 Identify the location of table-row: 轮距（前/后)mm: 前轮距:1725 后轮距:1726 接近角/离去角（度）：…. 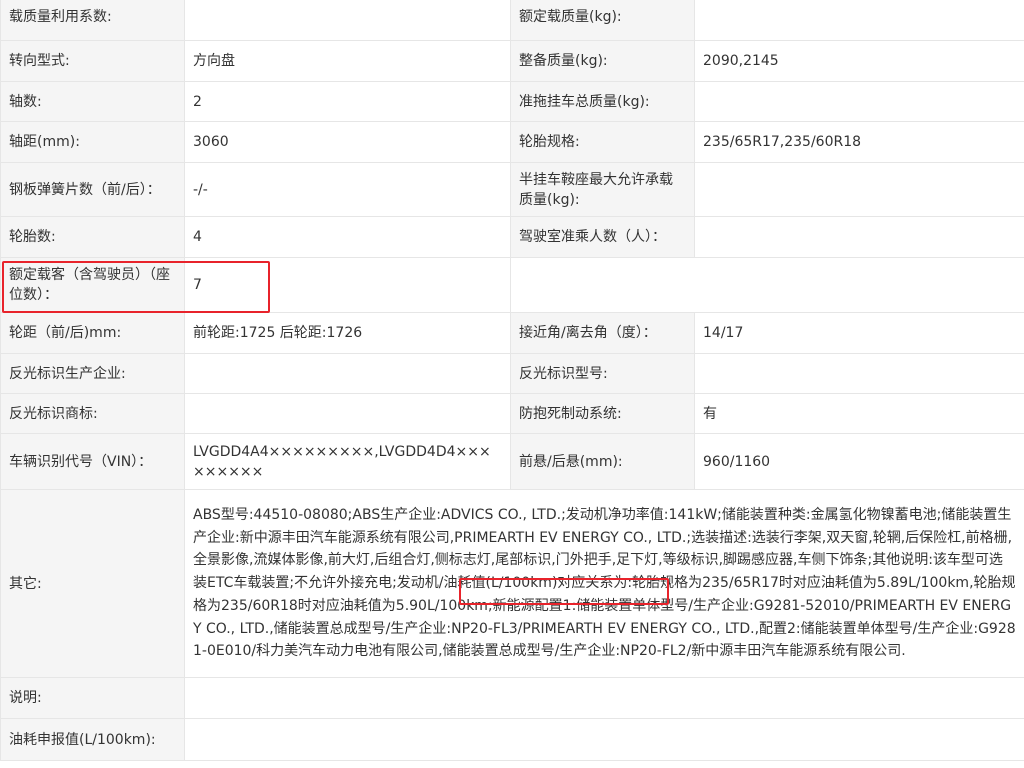
(512, 333).